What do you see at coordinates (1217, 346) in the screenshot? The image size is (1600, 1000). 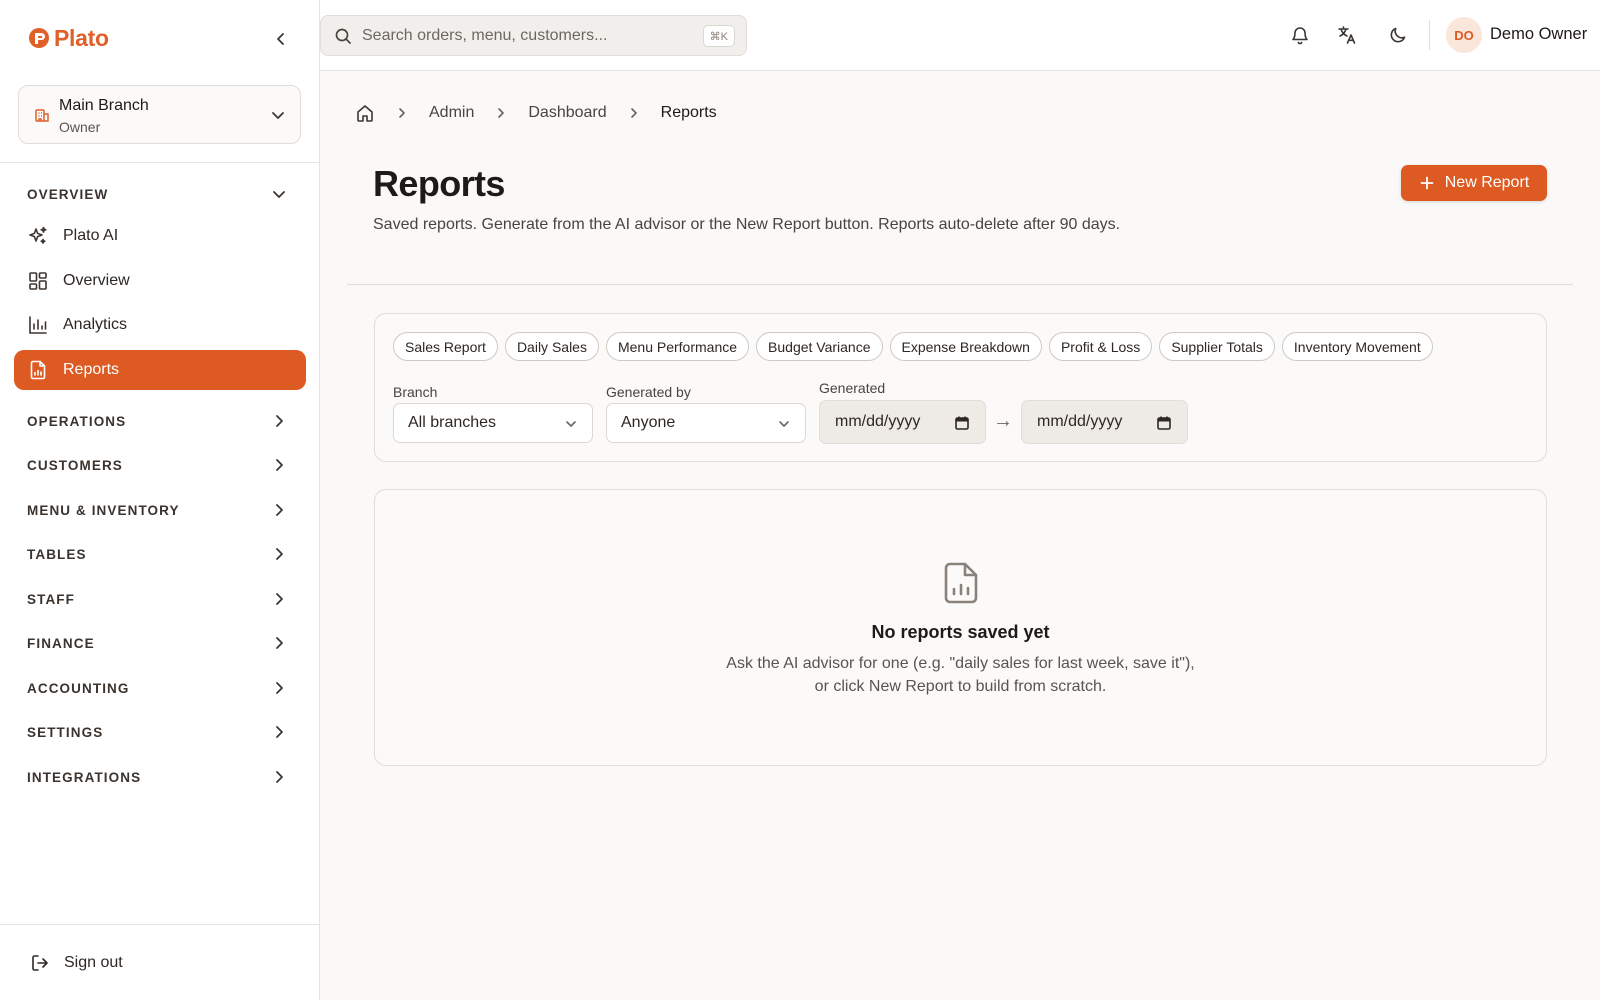 I see `chip-supplier-totals: Supplier Totals` at bounding box center [1217, 346].